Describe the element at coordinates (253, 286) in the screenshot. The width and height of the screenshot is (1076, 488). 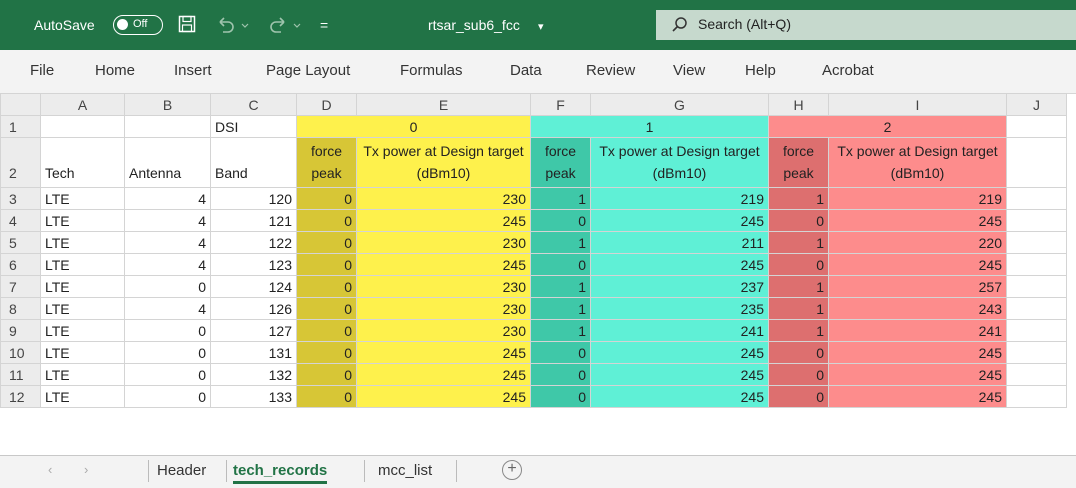
I see `cell: 124` at that location.